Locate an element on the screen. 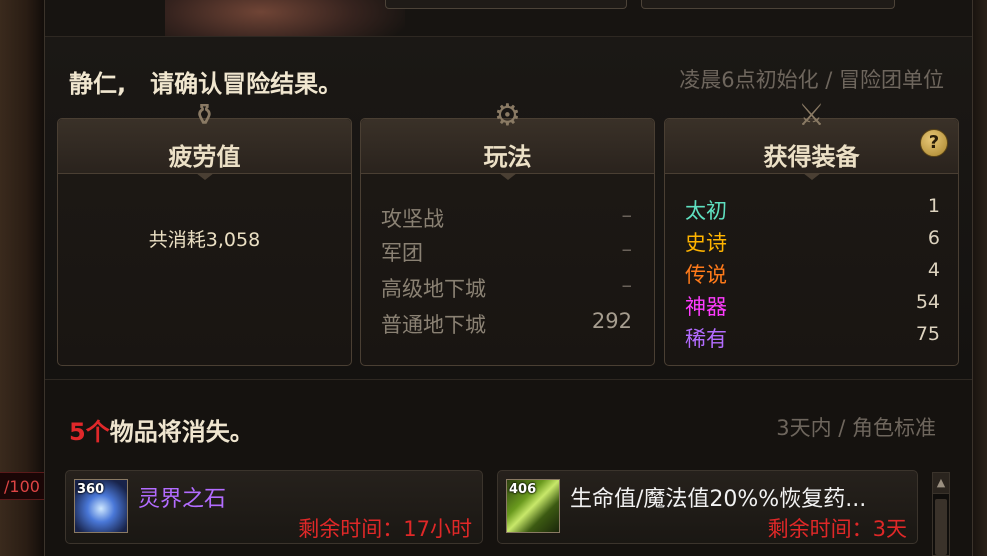 Image resolution: width=987 pixels, height=556 pixels. top-tab-right is located at coordinates (768, 4).